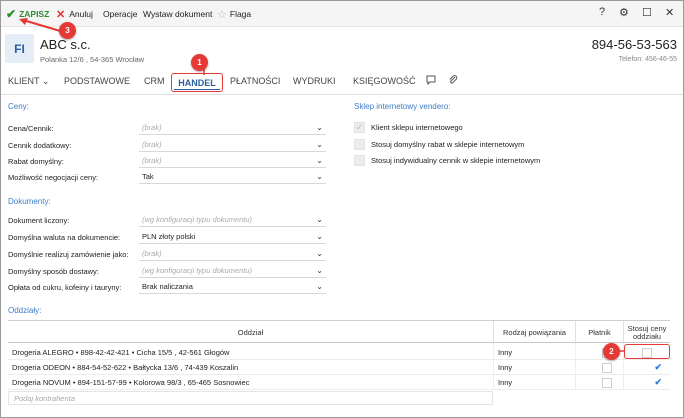  I want to click on field-label: Możliwość negocjacji ceny:, so click(53, 177).